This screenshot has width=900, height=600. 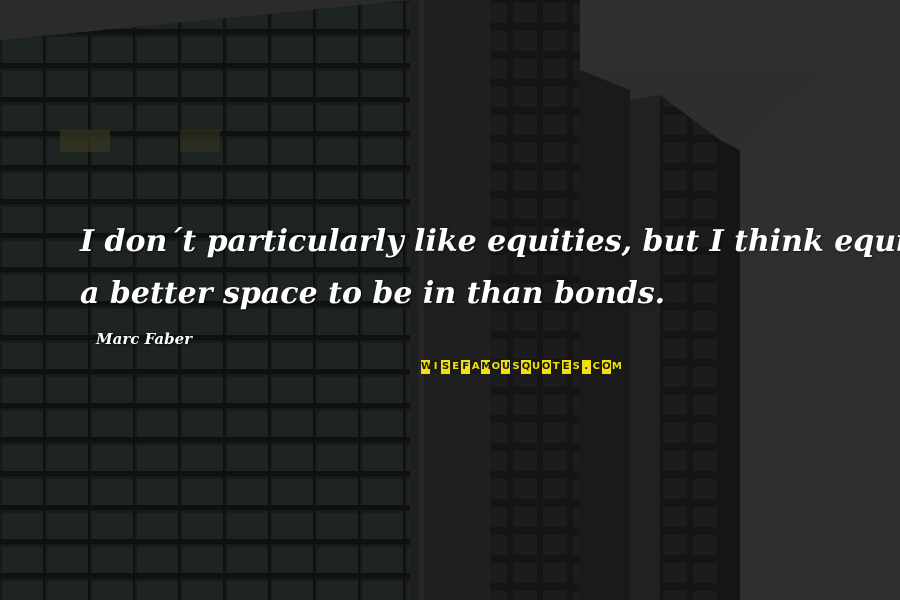 I want to click on logo-letter: ., so click(x=586, y=367).